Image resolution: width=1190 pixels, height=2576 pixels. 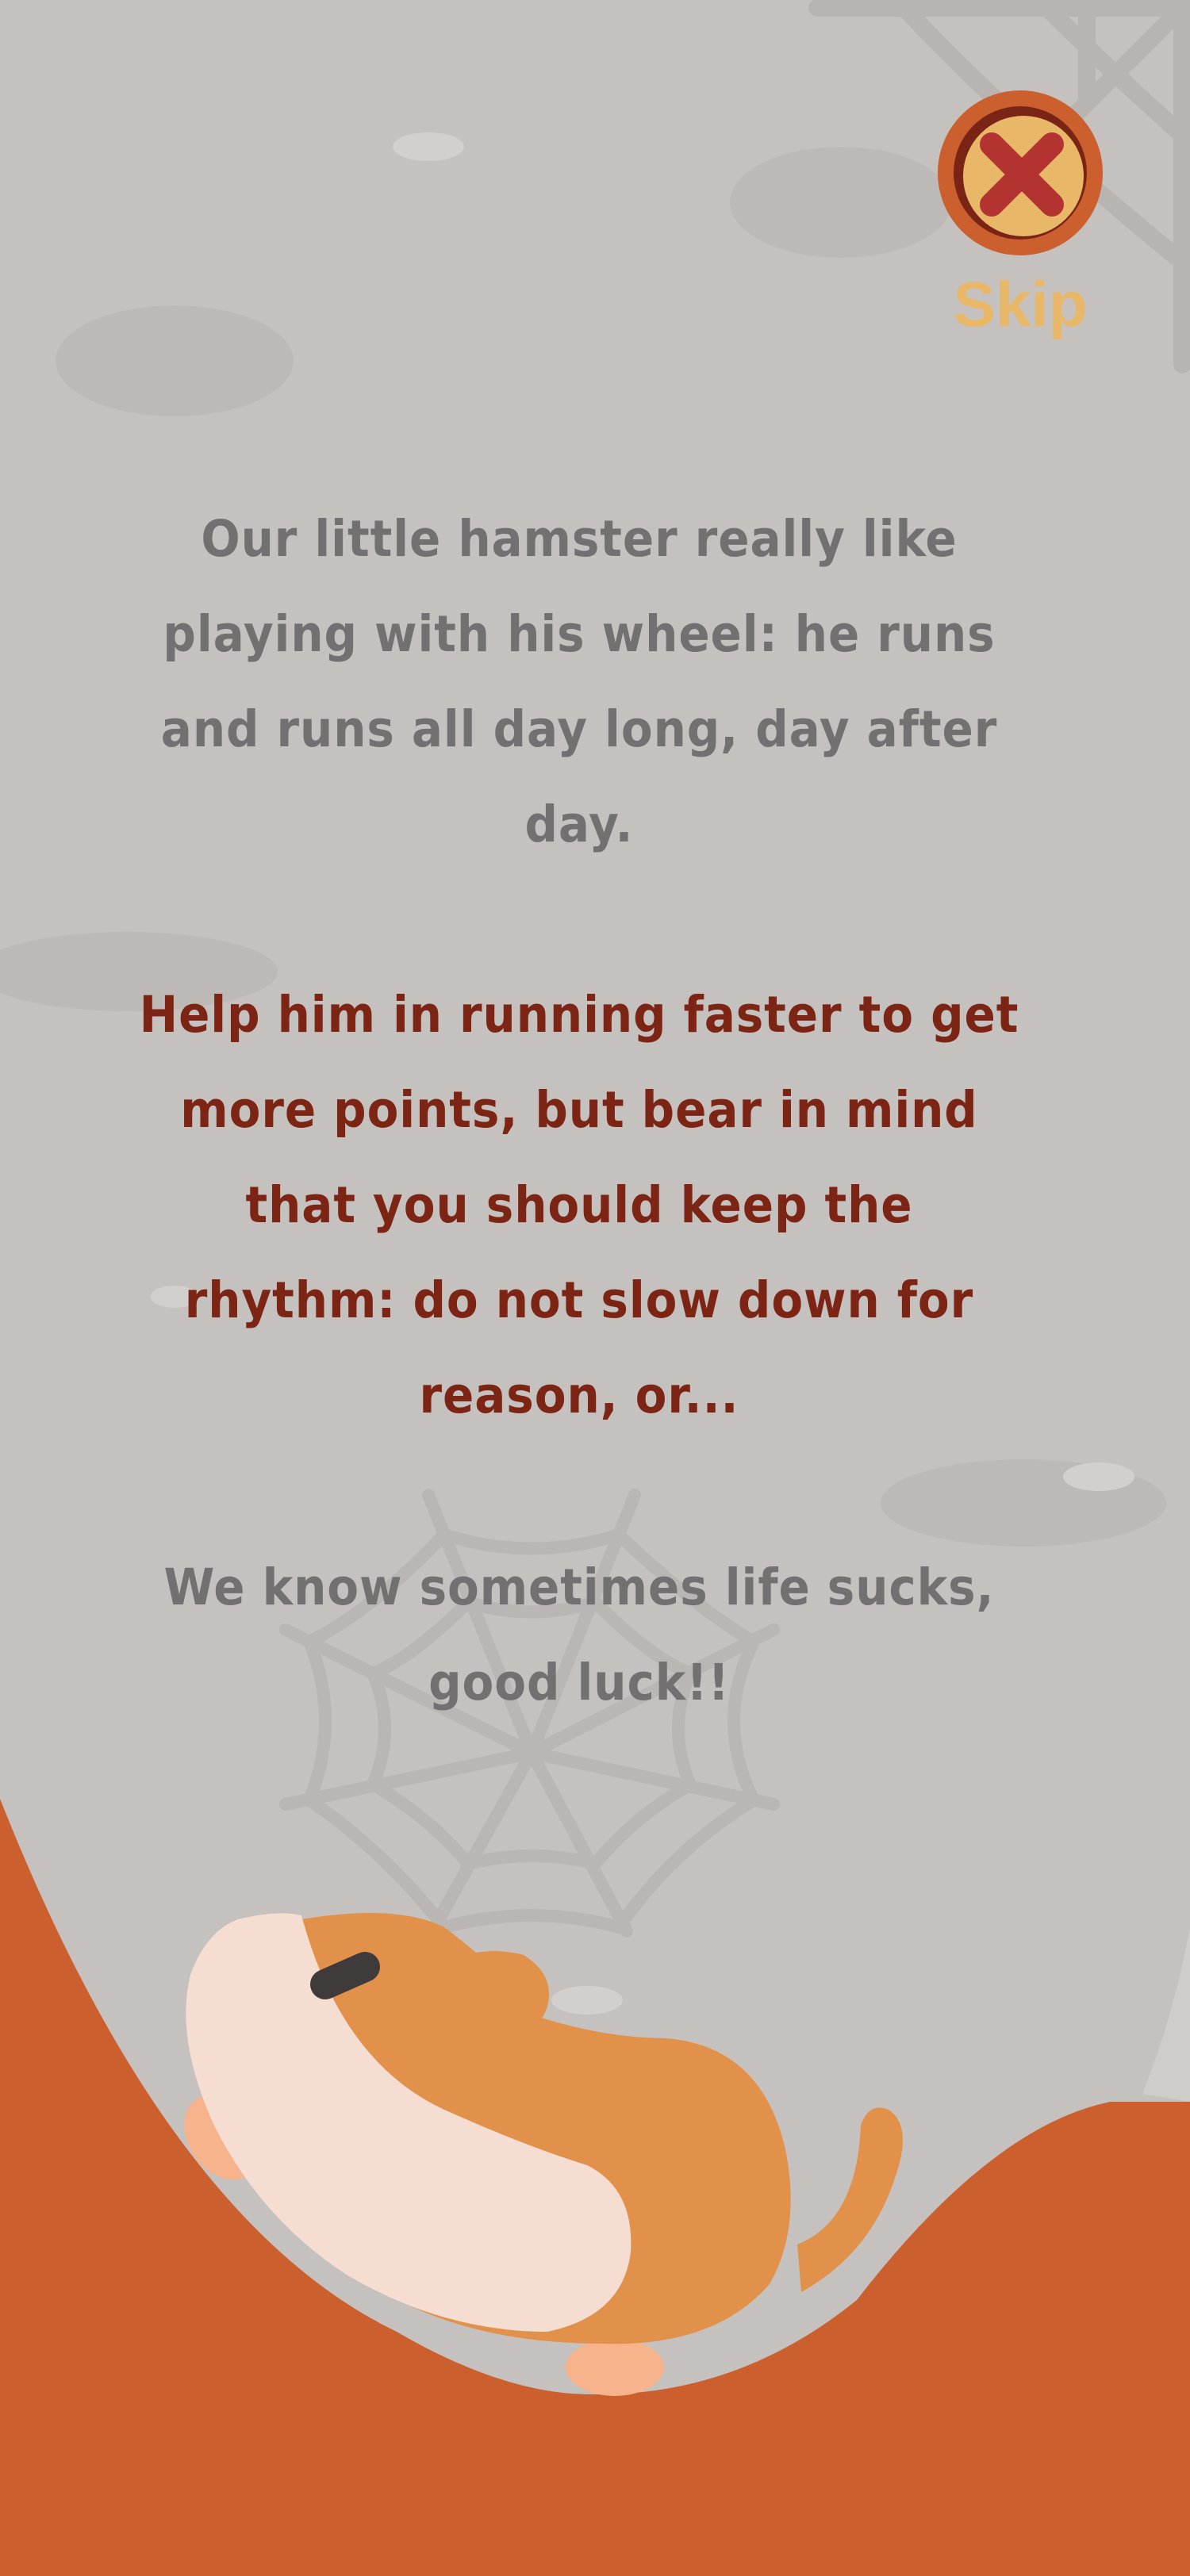 I want to click on close-x-icon, so click(x=1020, y=172).